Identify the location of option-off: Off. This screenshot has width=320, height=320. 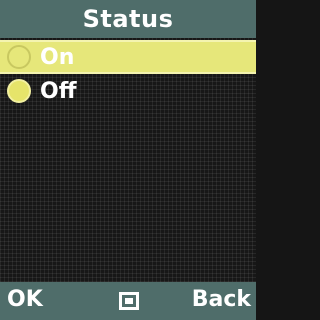
(128, 91).